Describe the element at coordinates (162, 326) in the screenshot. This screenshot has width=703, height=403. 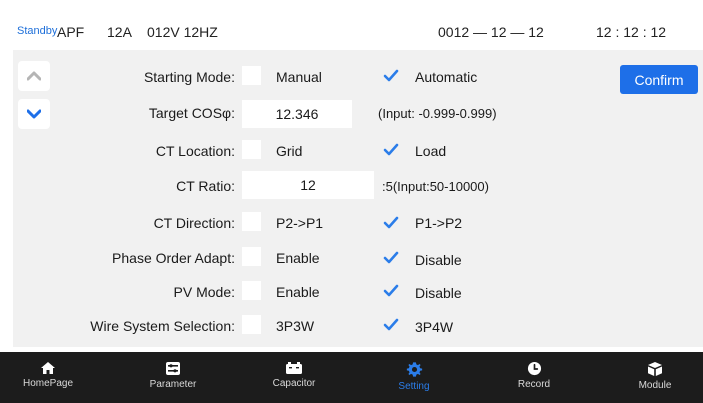
I see `wire-system-label: Wire System Selection:` at that location.